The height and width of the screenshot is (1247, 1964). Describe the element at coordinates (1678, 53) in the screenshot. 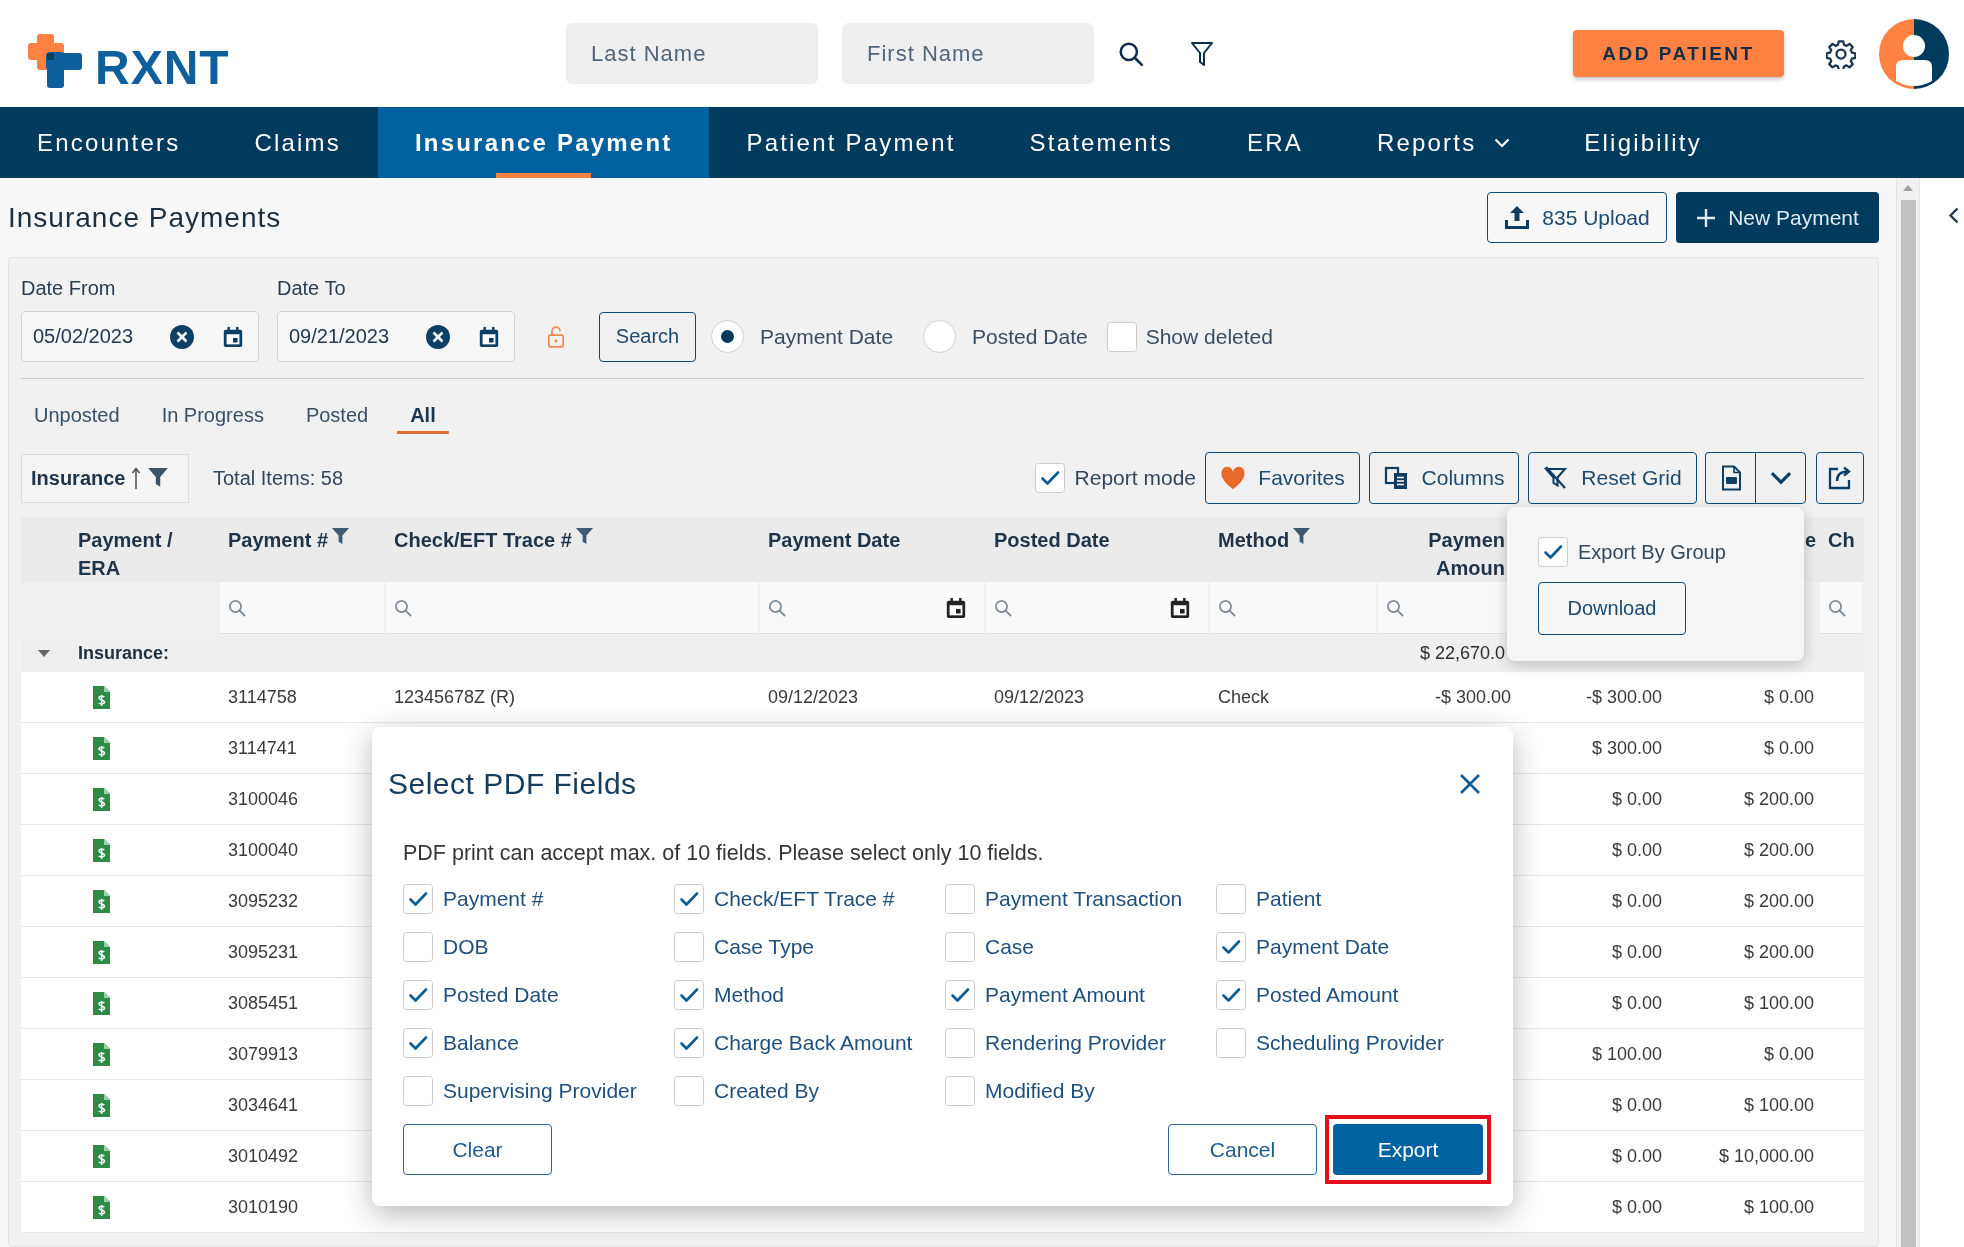

I see `add-patient-button: ADD PATIENT` at that location.